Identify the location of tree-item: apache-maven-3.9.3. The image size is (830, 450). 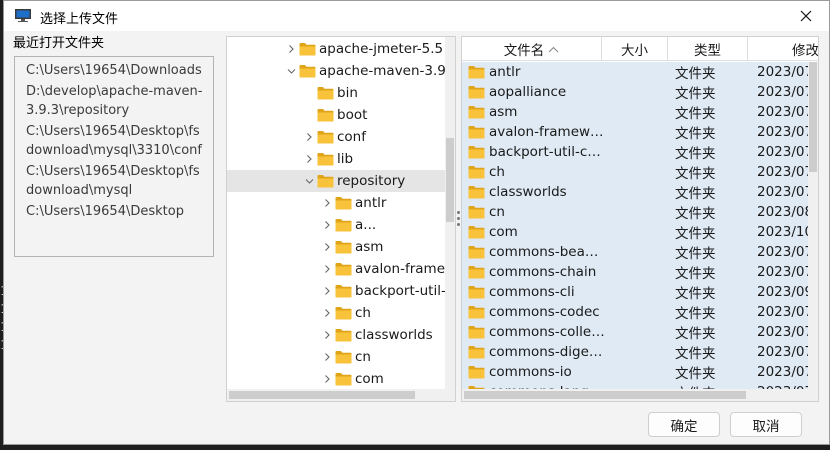
(336, 71).